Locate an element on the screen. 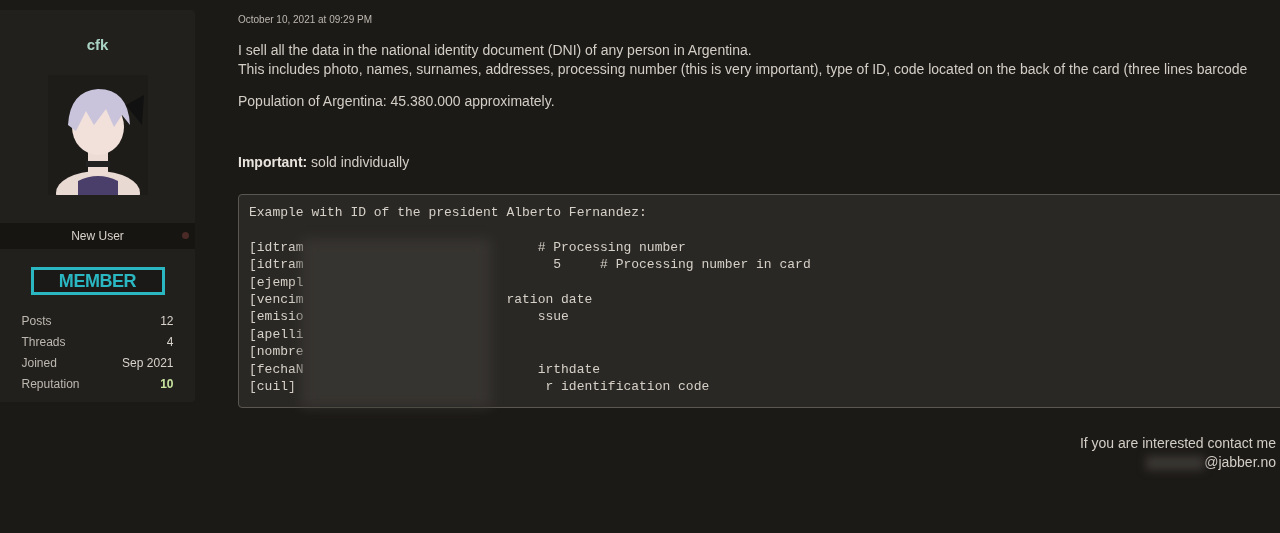  code-text: # Processing number is located at coordinates (611, 247).